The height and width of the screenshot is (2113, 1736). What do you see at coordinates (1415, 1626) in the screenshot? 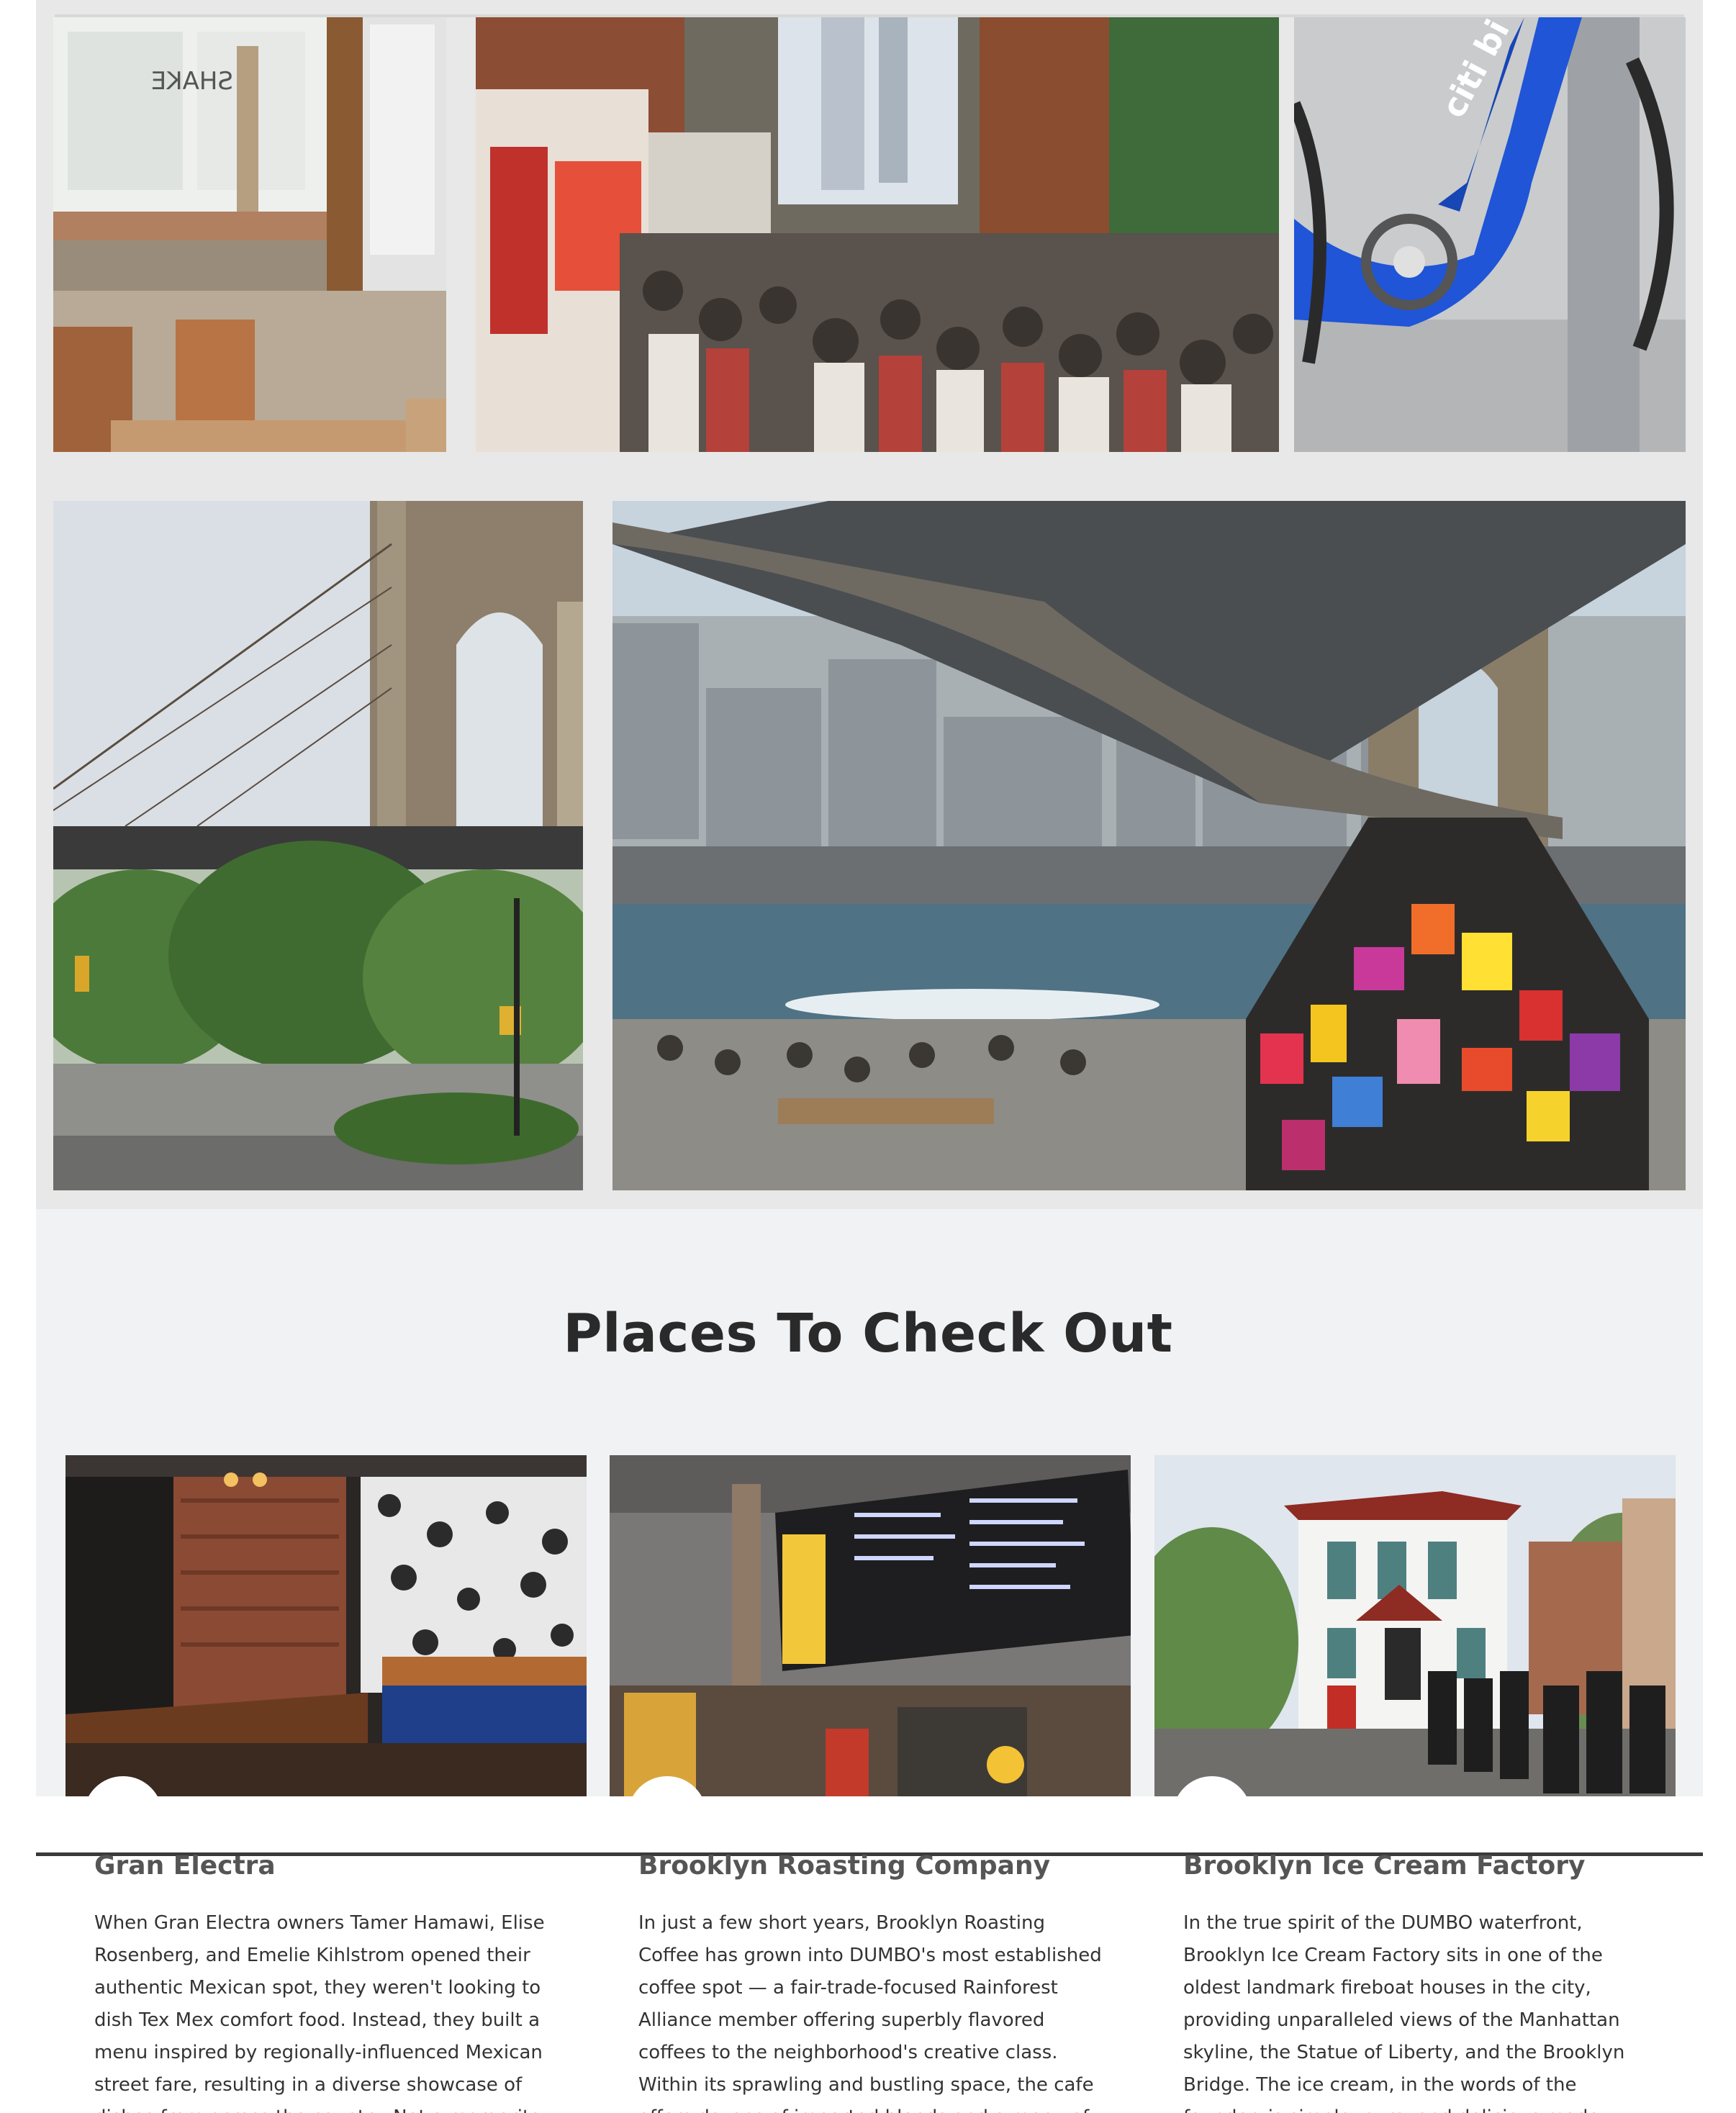
I see `brooklyn-ice-cream-factory-image` at bounding box center [1415, 1626].